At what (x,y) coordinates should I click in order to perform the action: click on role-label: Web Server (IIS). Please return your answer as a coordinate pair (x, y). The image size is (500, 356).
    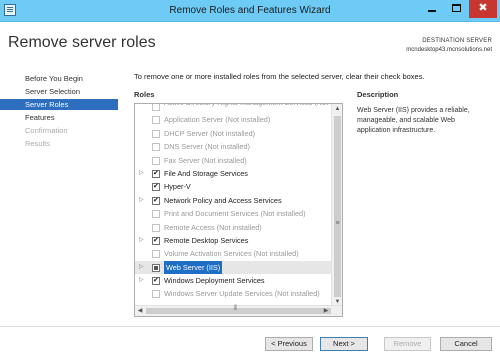
    Looking at the image, I should click on (193, 267).